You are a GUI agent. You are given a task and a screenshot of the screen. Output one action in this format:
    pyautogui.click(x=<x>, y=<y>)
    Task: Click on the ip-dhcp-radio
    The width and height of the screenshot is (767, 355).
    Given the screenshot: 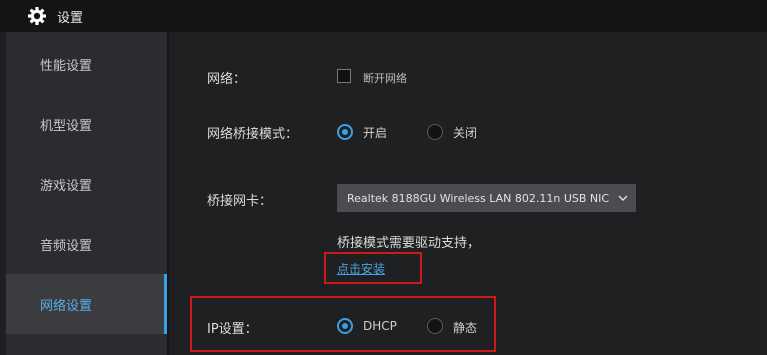 What is the action you would take?
    pyautogui.click(x=345, y=326)
    